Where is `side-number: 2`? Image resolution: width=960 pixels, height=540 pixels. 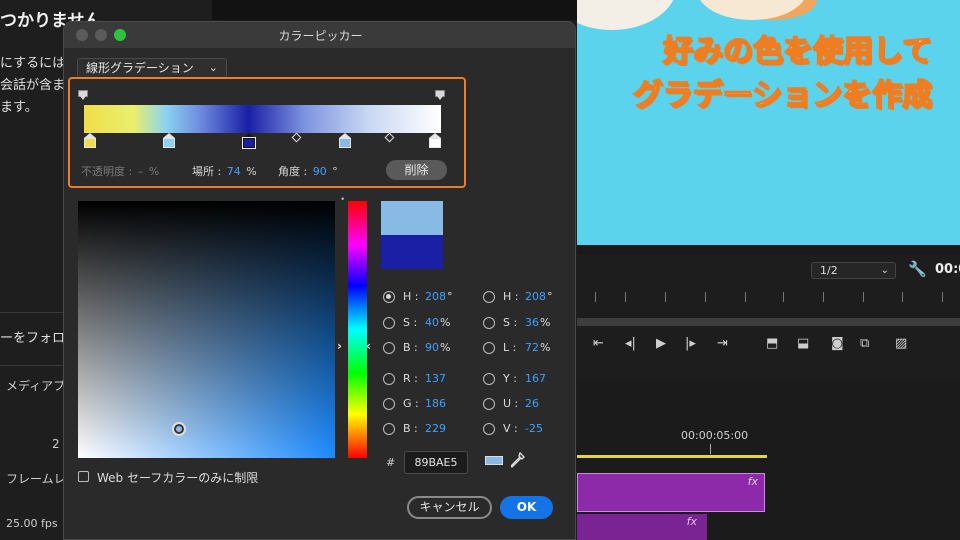 side-number: 2 is located at coordinates (56, 444).